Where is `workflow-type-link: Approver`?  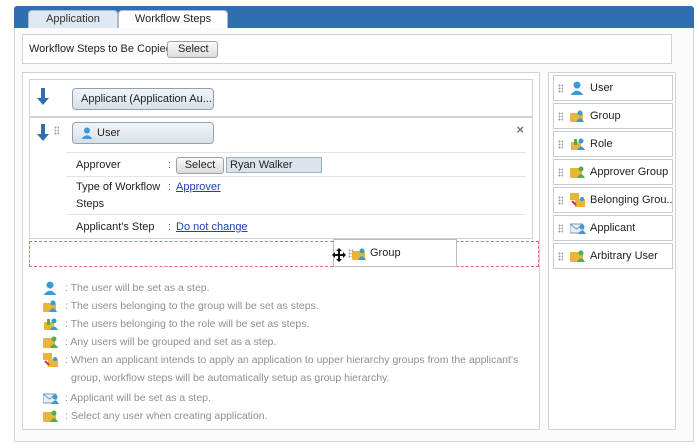 workflow-type-link: Approver is located at coordinates (198, 187).